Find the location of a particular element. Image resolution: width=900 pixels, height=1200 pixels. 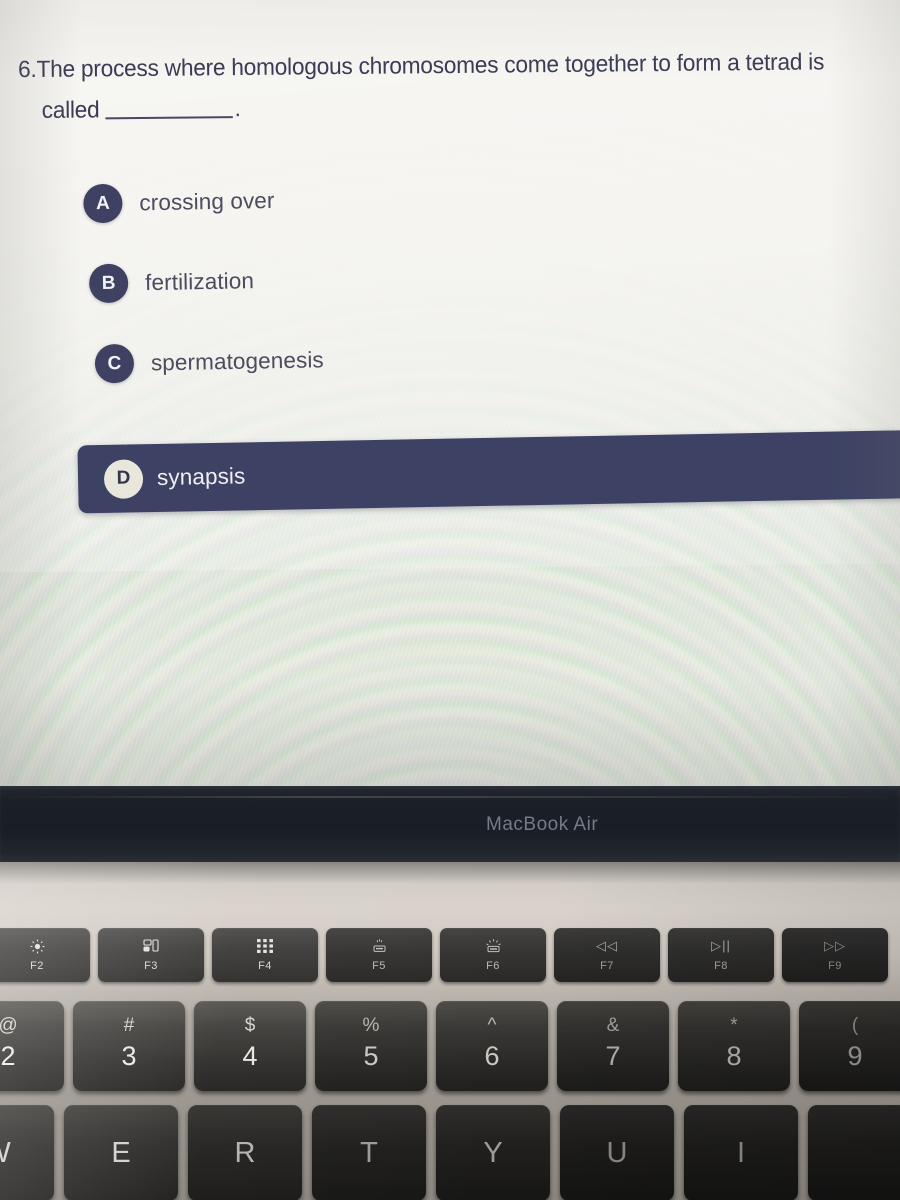

option-a-badge: A is located at coordinates (103, 203).